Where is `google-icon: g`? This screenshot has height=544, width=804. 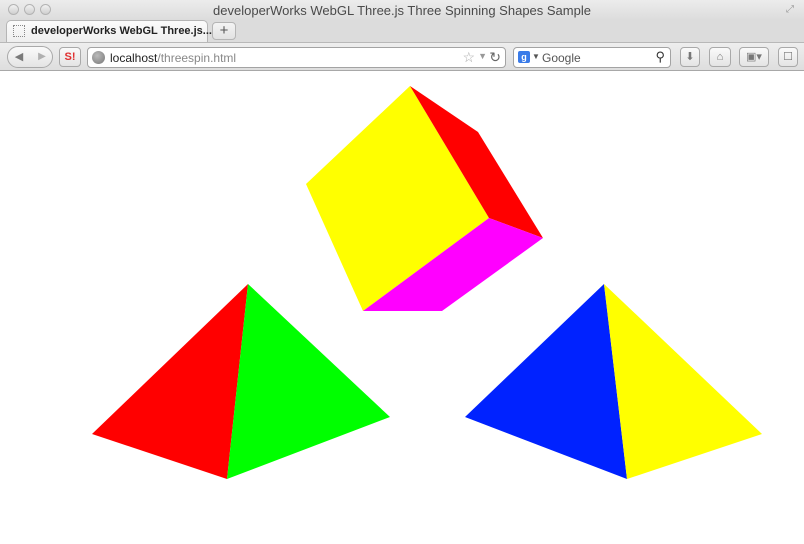 google-icon: g is located at coordinates (524, 57).